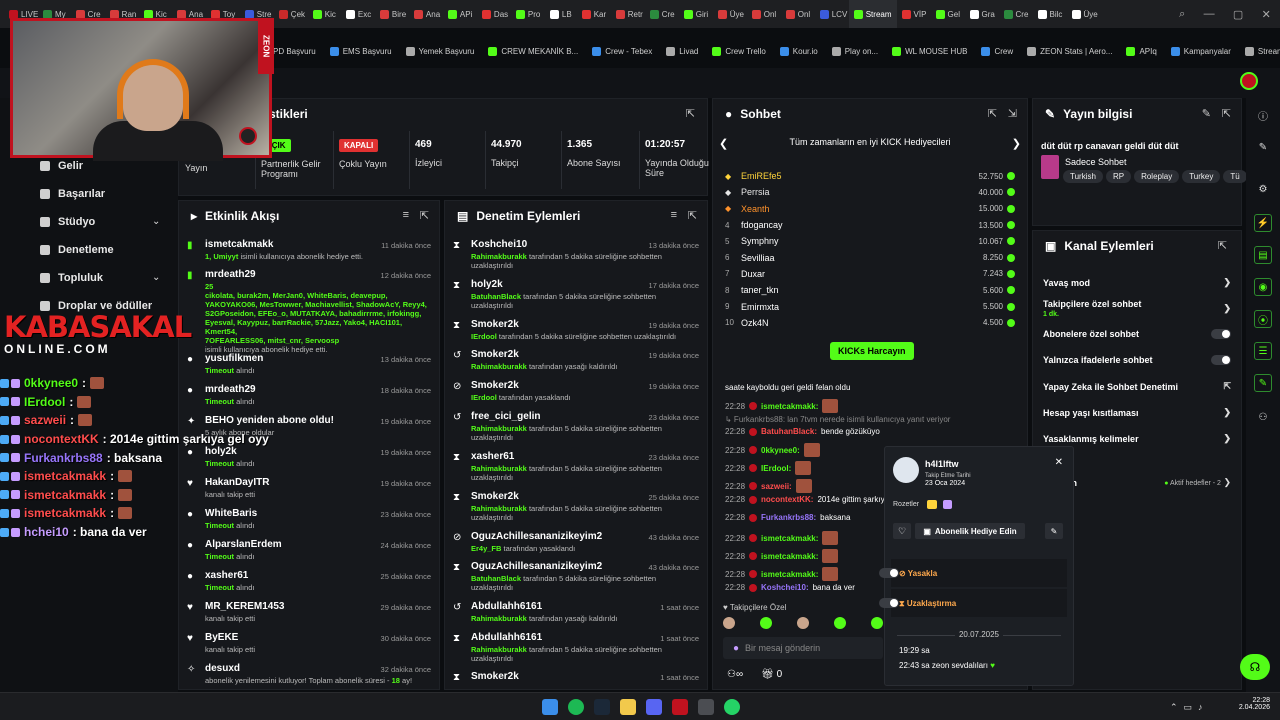  Describe the element at coordinates (723, 143) in the screenshot. I see `prev-arrow-icon: ❮` at that location.